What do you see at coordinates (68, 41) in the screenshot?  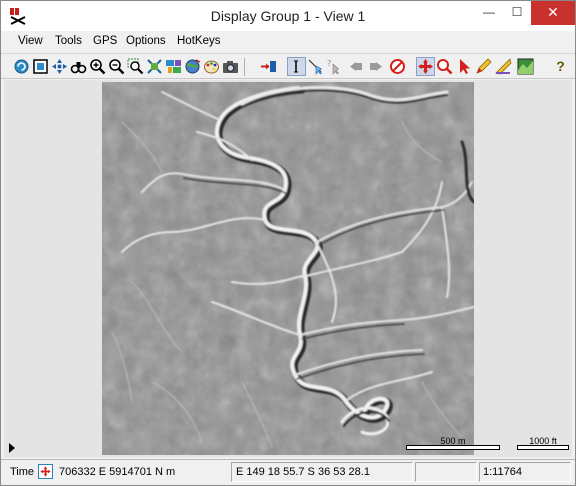 I see `menu-tools: Tools` at bounding box center [68, 41].